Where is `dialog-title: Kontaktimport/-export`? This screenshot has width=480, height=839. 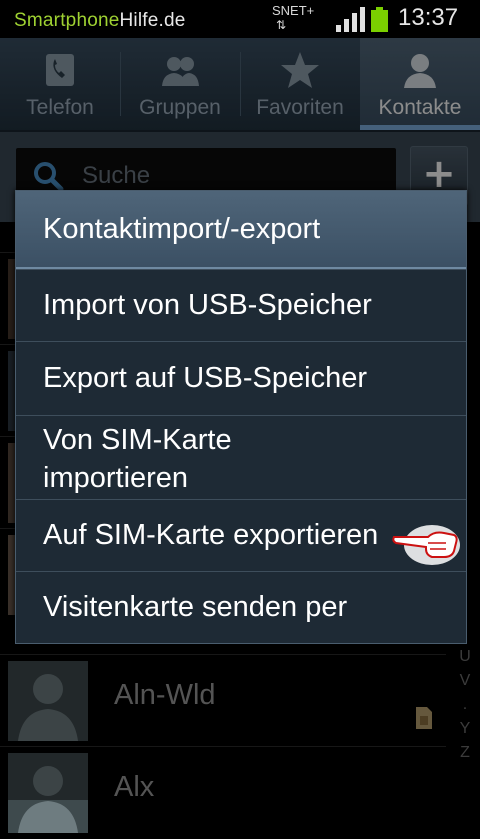 dialog-title: Kontaktimport/-export is located at coordinates (182, 229).